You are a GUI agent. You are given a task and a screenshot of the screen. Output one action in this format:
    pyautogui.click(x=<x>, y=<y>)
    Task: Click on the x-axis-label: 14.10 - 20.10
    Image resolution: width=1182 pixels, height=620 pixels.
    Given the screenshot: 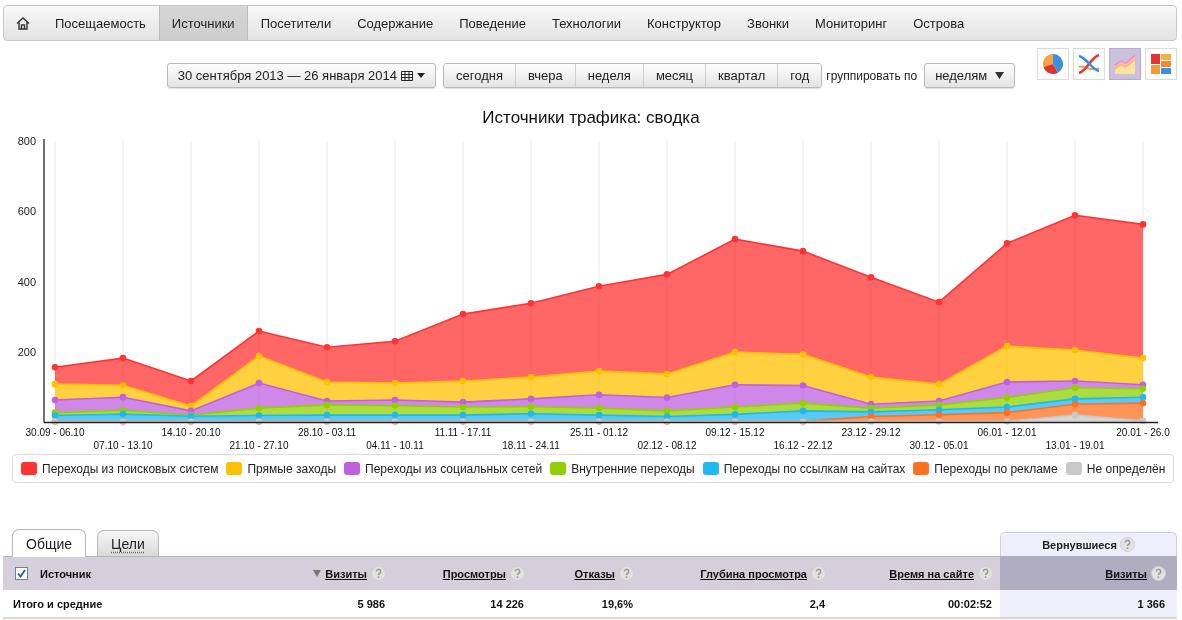 What is the action you would take?
    pyautogui.click(x=191, y=432)
    